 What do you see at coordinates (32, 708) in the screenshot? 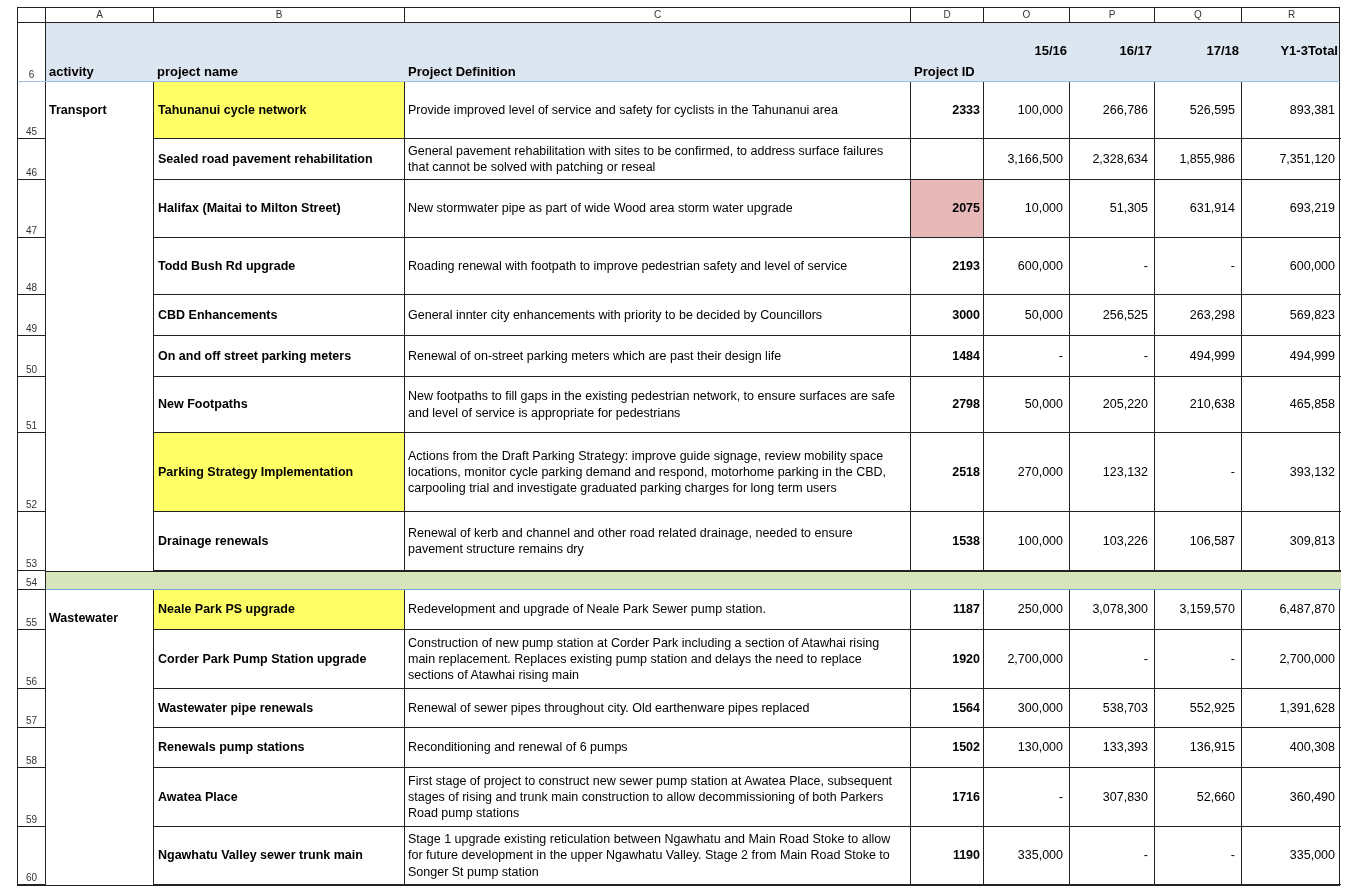
I see `row-number: 57` at bounding box center [32, 708].